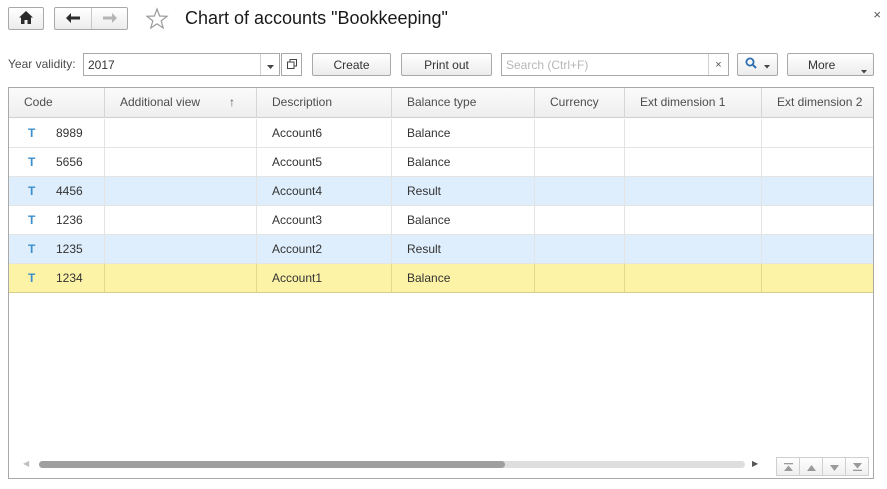  What do you see at coordinates (109, 18) in the screenshot?
I see `forward-button` at bounding box center [109, 18].